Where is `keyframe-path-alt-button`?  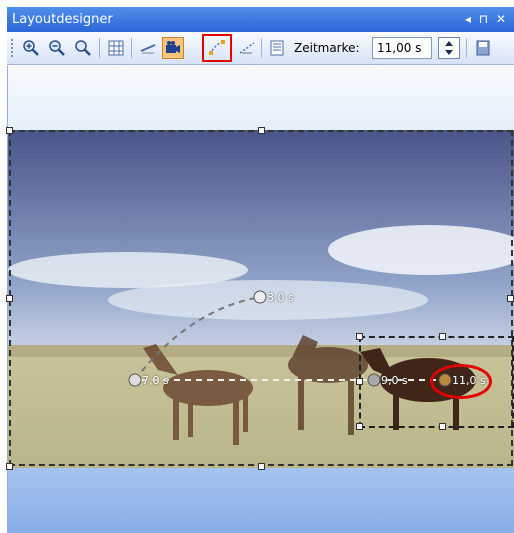
keyframe-path-alt-button is located at coordinates (247, 48).